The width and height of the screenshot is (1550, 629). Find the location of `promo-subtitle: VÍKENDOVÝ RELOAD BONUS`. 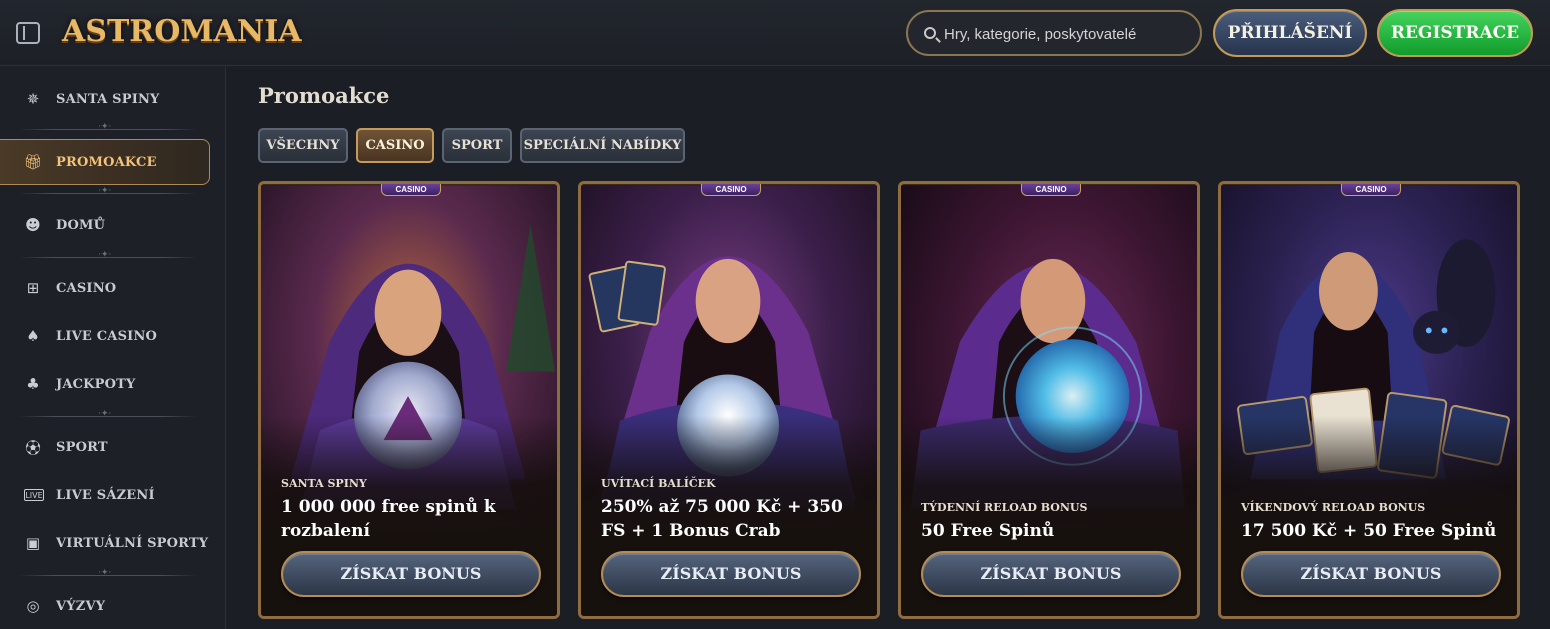

promo-subtitle: VÍKENDOVÝ RELOAD BONUS is located at coordinates (1333, 507).